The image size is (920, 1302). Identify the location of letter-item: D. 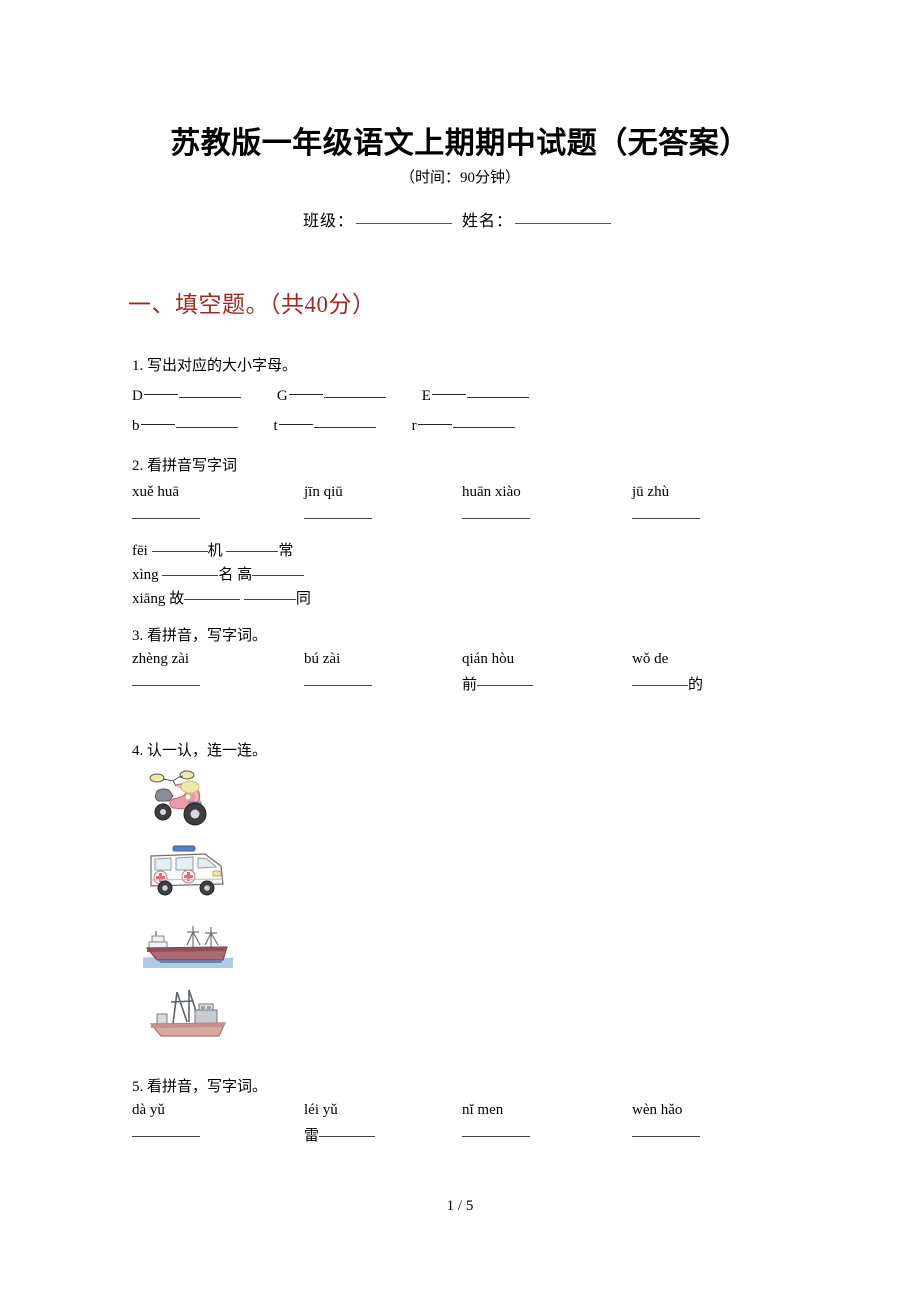
(186, 396).